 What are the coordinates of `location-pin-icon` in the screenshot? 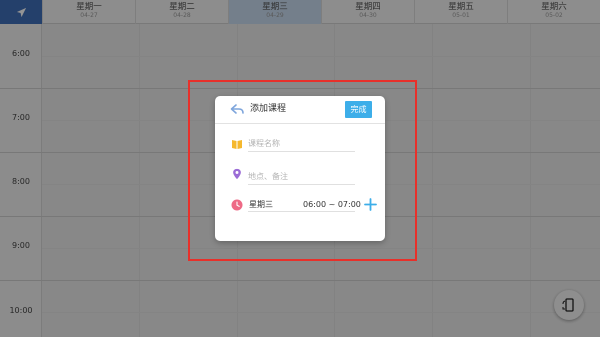 It's located at (237, 174).